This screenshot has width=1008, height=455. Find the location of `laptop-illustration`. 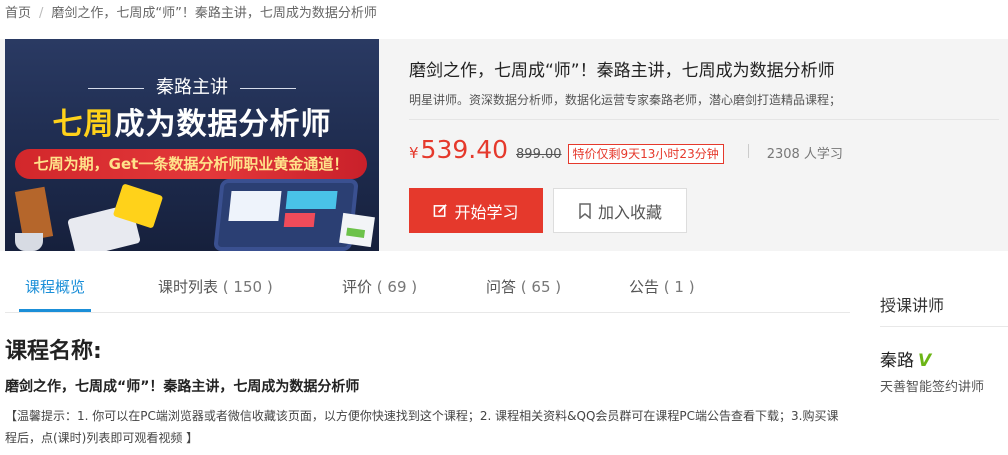

laptop-illustration is located at coordinates (286, 215).